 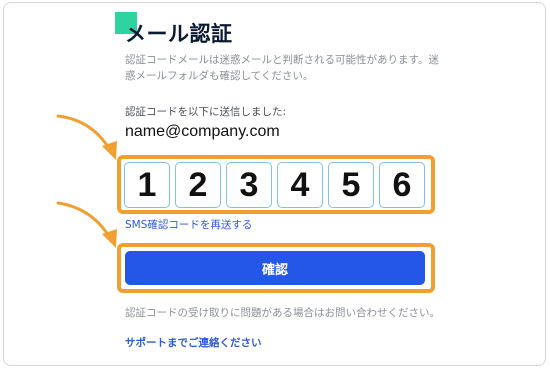 What do you see at coordinates (86, 224) in the screenshot?
I see `arrow-to-button-icon` at bounding box center [86, 224].